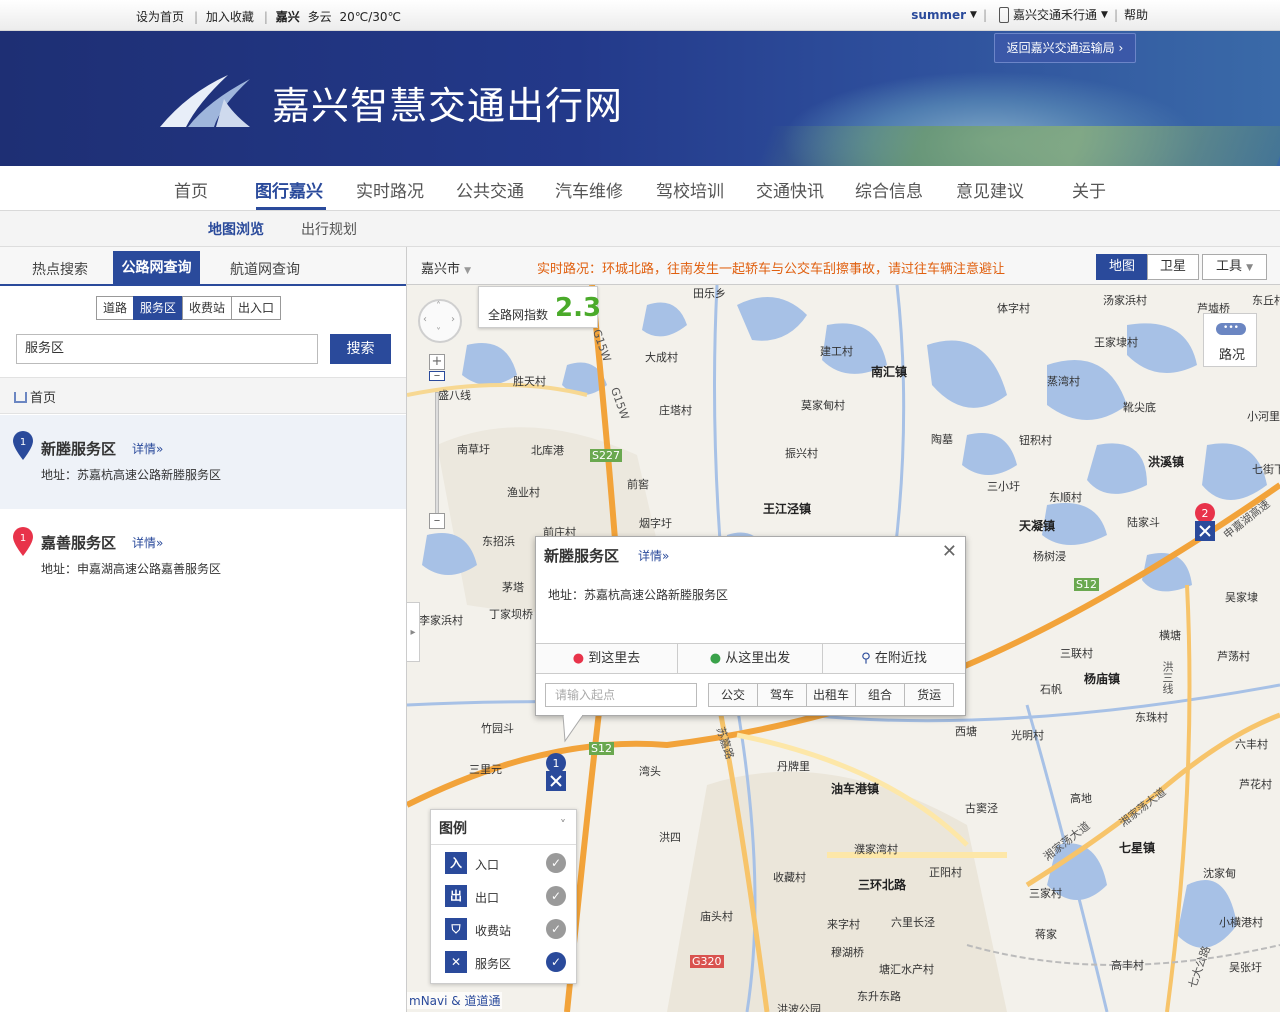  I want to click on place-label: 靴尖底, so click(1139, 407).